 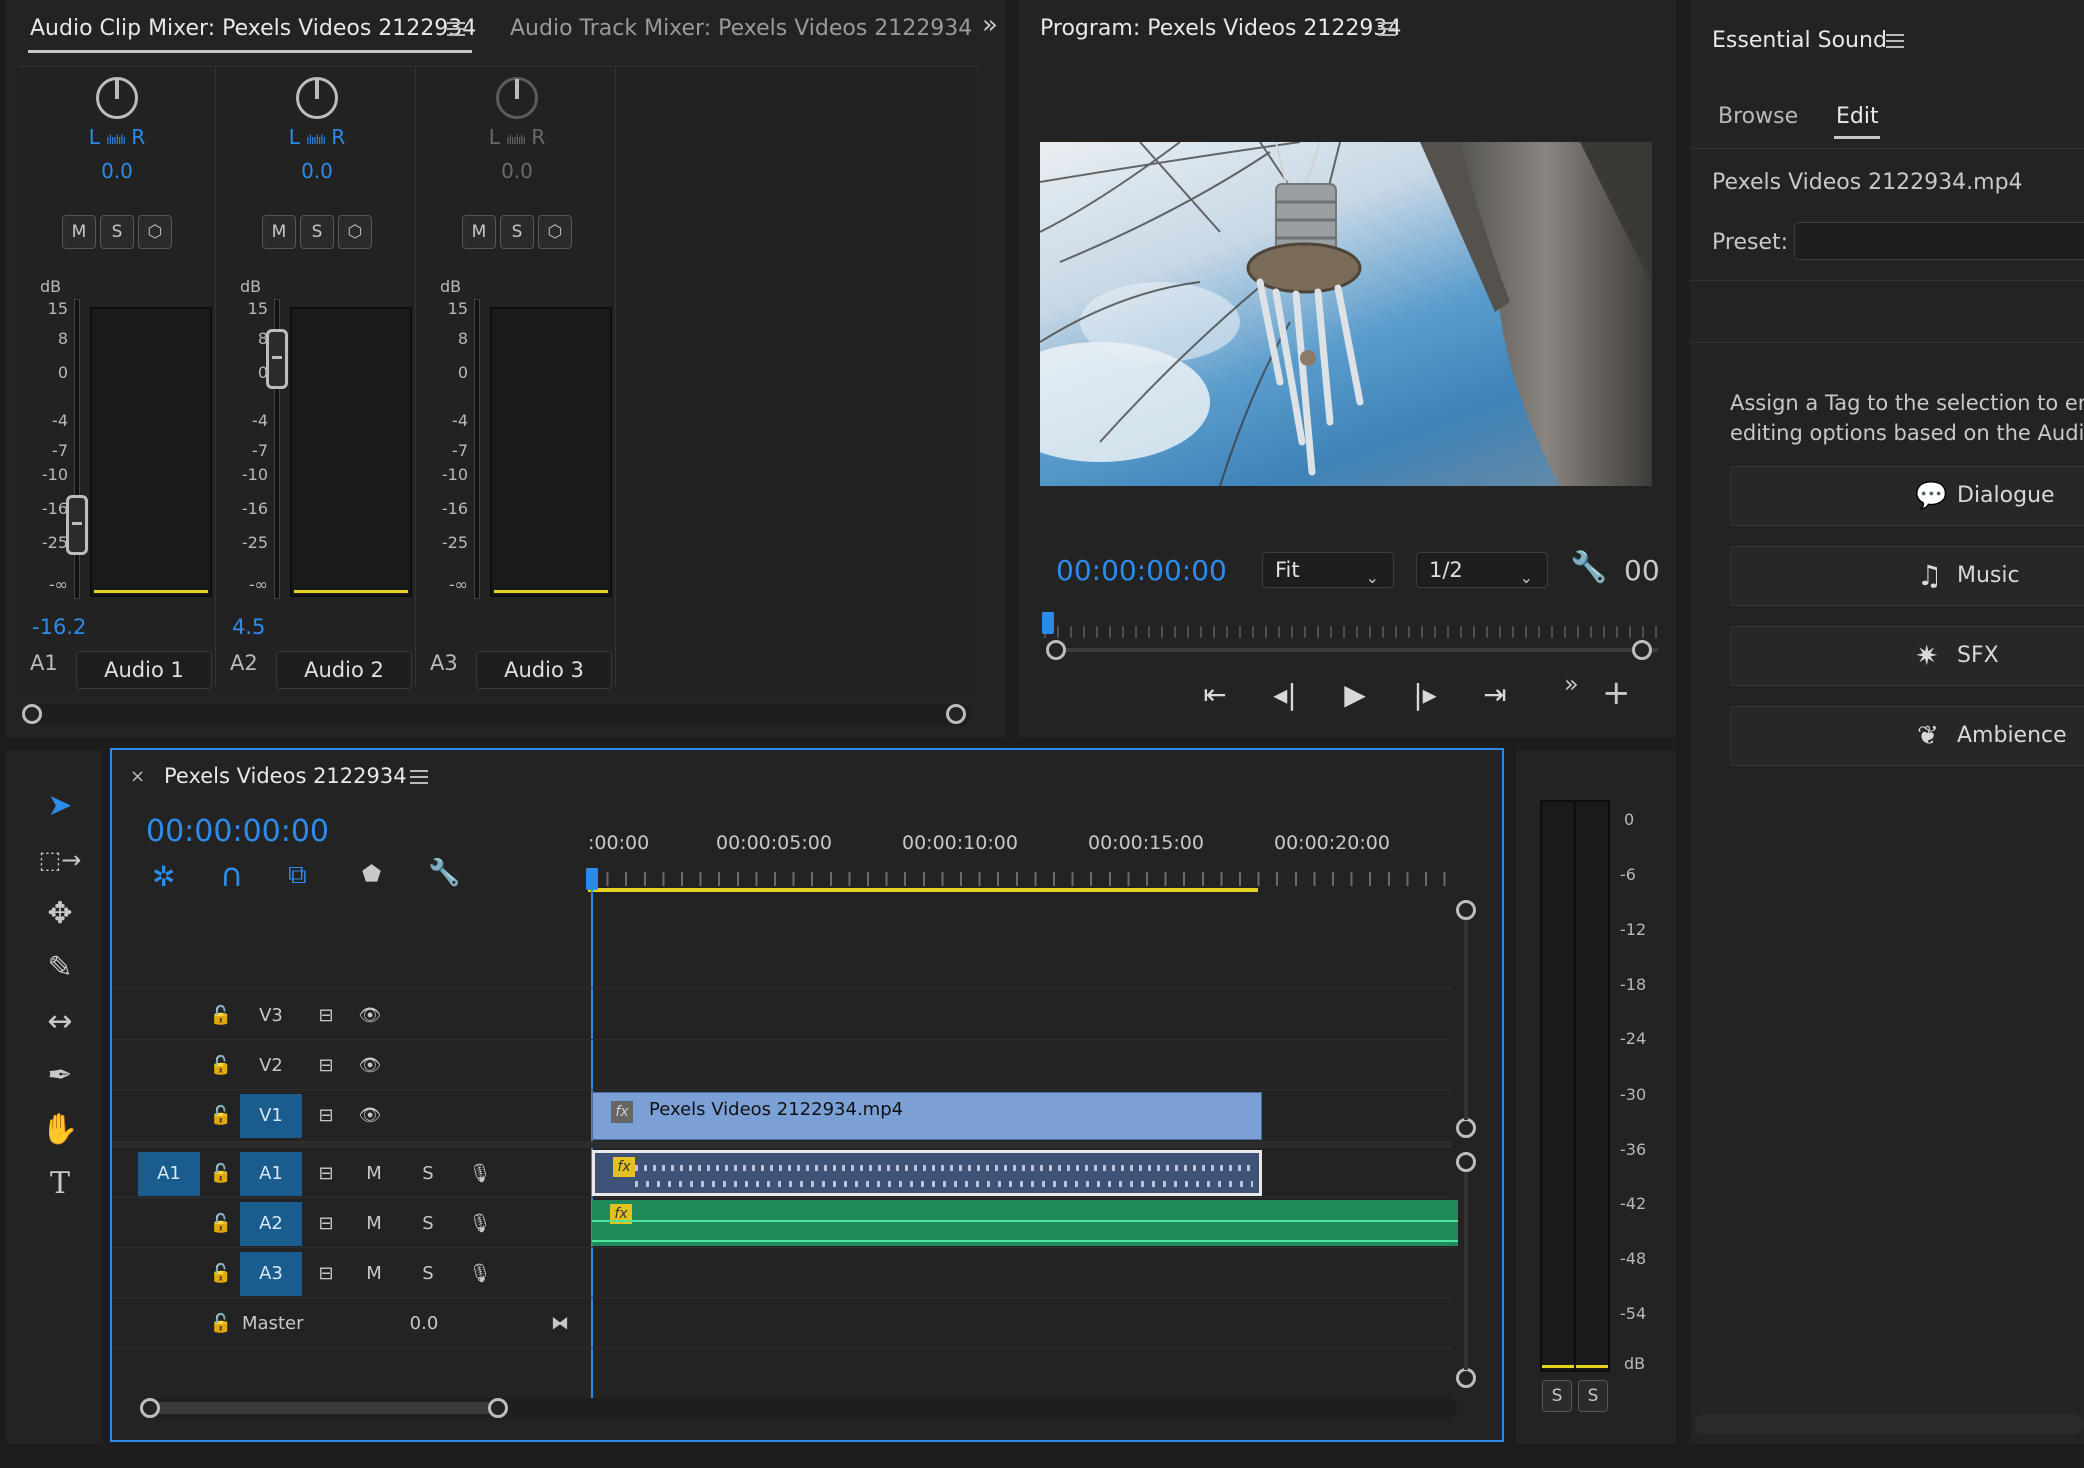 I want to click on tab-audio-track-mixer: Audio Track Mixer: Pexels Videos 2122934, so click(x=741, y=28).